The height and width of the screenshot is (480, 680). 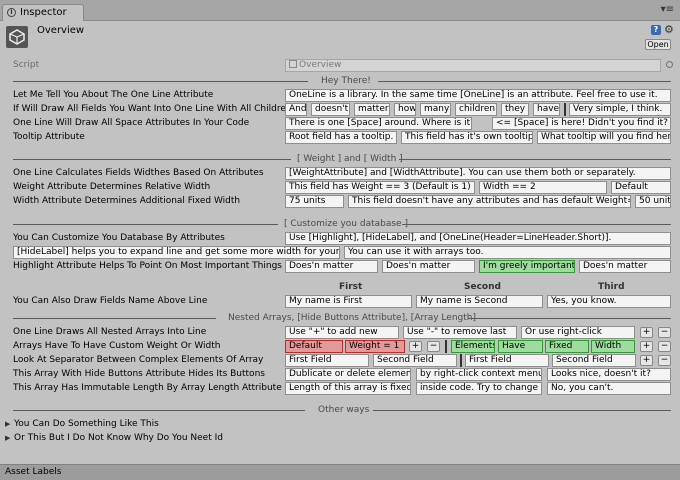 What do you see at coordinates (581, 123) in the screenshot?
I see `text-field: <= [Space] is here! Didn't you find it?` at bounding box center [581, 123].